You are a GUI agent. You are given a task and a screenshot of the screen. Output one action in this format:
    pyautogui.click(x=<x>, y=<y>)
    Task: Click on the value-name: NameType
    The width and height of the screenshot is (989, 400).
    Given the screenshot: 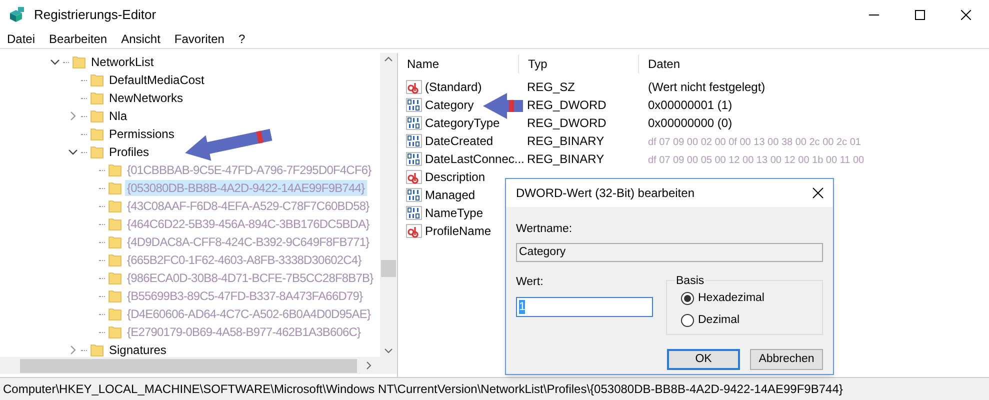 What is the action you would take?
    pyautogui.click(x=454, y=213)
    